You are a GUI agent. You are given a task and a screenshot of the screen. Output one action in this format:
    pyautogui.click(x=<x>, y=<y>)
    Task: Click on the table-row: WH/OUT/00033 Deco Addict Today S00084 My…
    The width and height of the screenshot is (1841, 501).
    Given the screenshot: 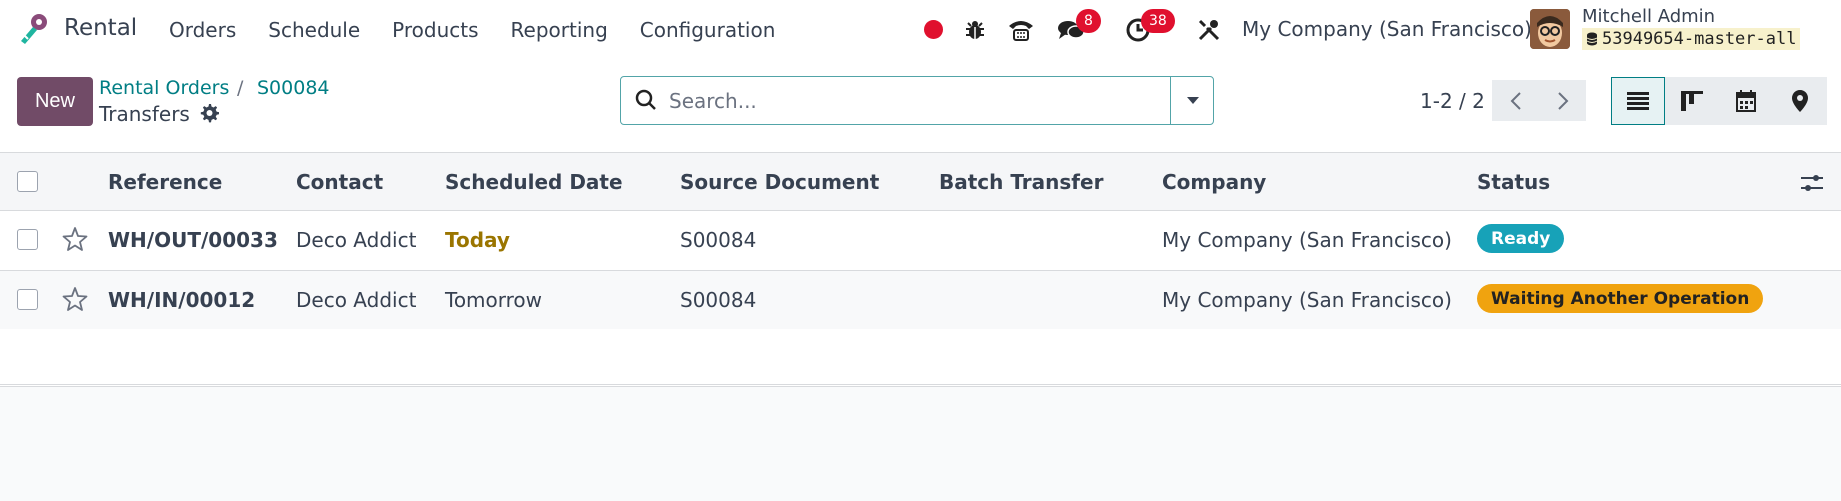 What is the action you would take?
    pyautogui.click(x=920, y=241)
    